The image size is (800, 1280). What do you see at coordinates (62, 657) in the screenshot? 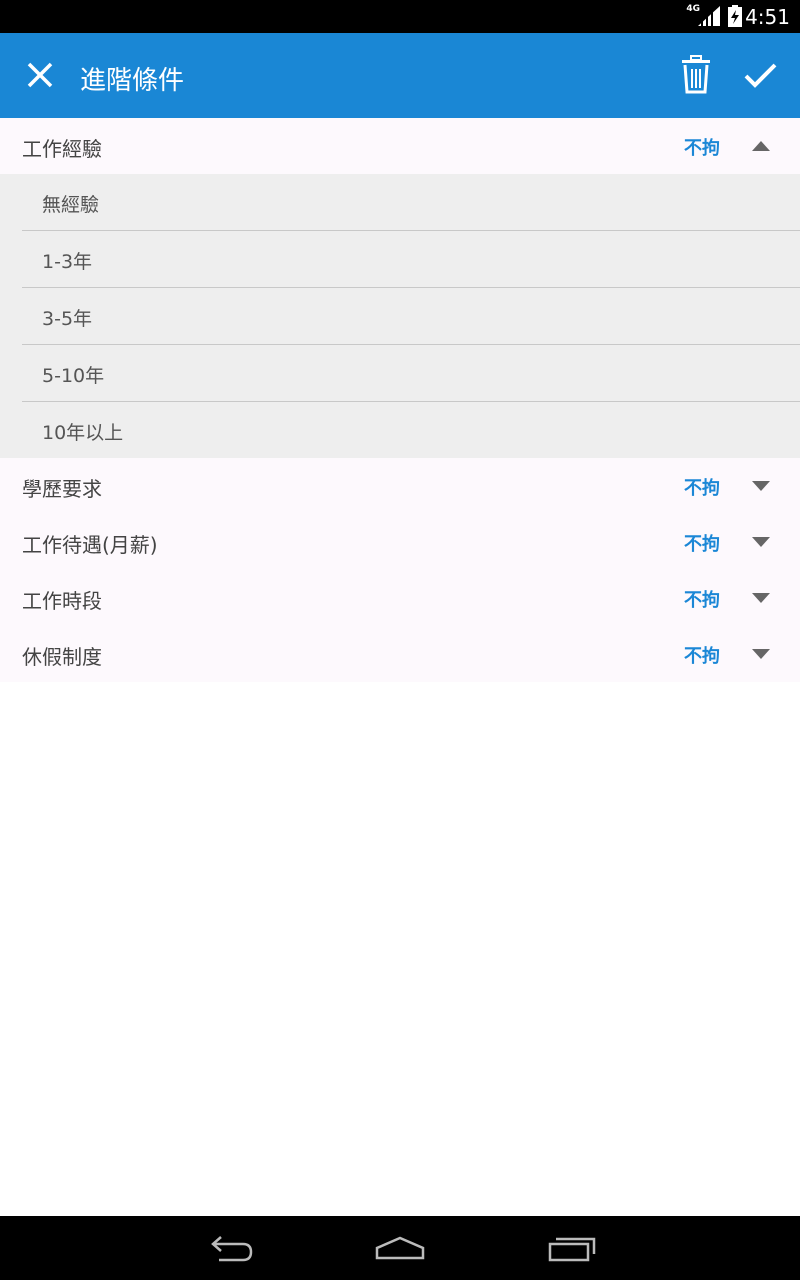
I see `section-label: 休假制度` at bounding box center [62, 657].